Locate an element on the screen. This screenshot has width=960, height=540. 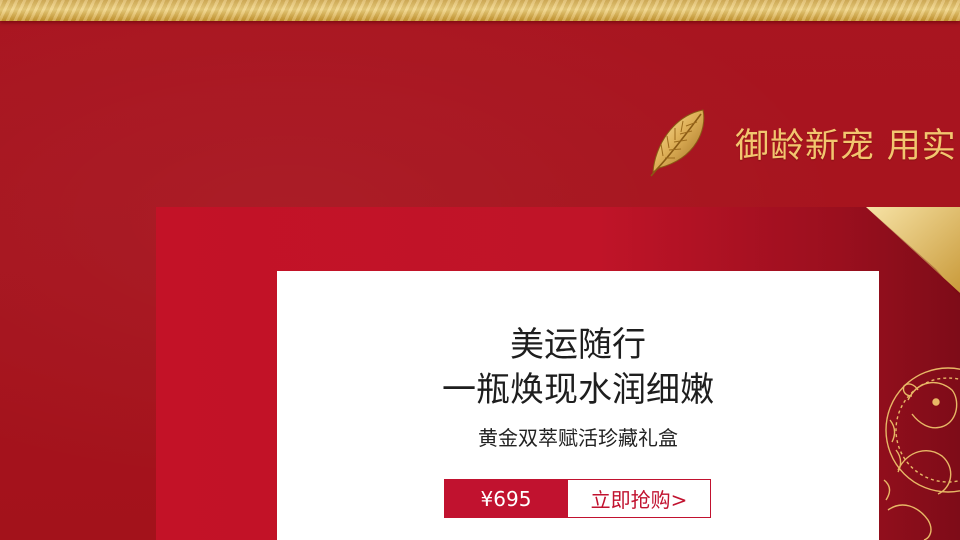
gold-corner-decoration is located at coordinates (913, 252).